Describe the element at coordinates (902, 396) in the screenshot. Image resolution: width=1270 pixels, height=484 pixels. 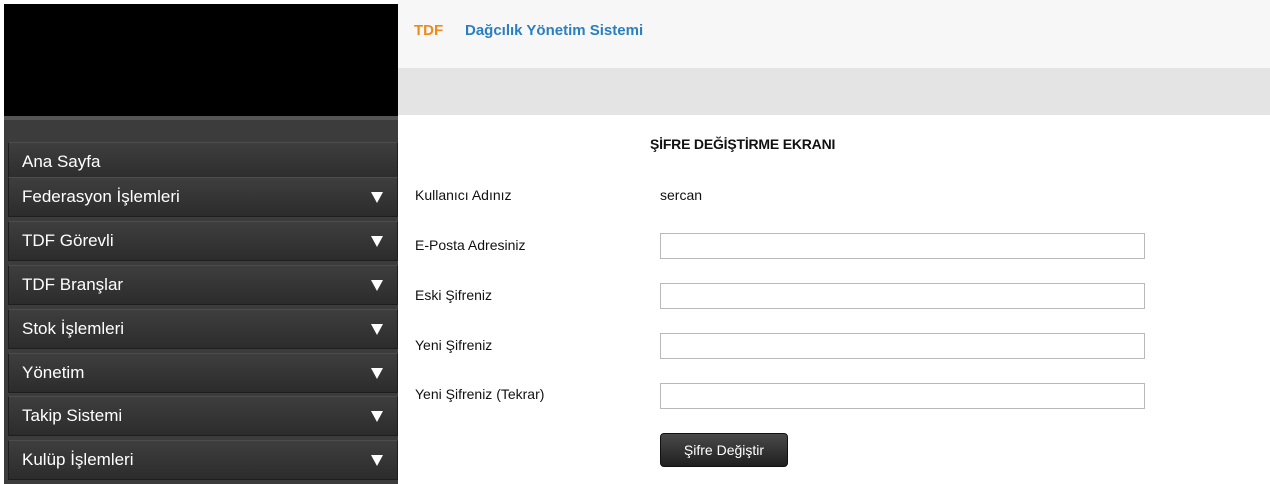
I see `new-password-repeat-field` at that location.